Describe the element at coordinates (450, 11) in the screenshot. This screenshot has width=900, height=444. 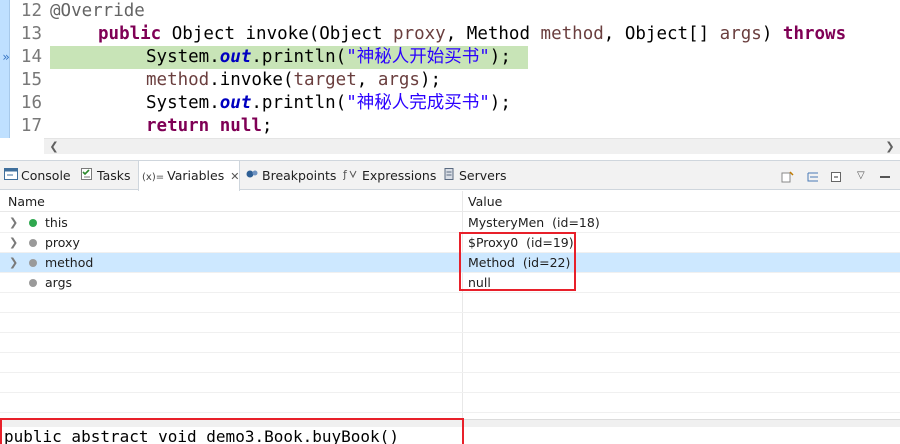
I see `code-line: 12 @Override` at that location.